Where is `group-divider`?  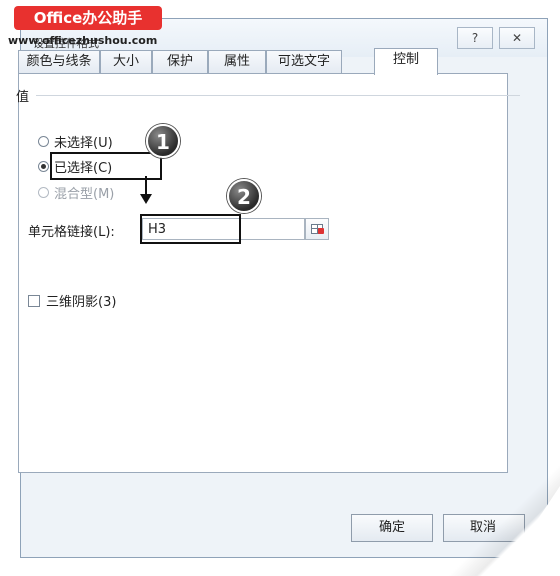 group-divider is located at coordinates (278, 95).